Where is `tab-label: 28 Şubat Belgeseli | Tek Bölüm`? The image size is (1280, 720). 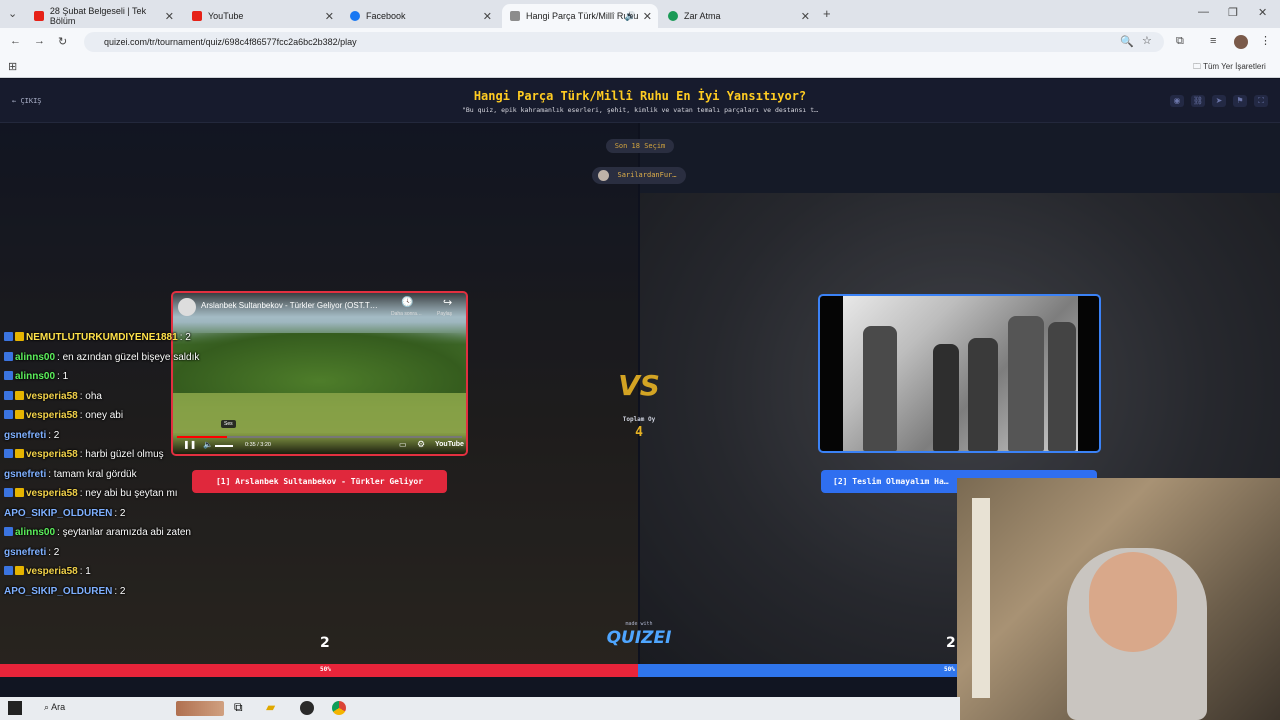
tab-label: 28 Şubat Belgeseli | Tek Bölüm is located at coordinates (98, 16).